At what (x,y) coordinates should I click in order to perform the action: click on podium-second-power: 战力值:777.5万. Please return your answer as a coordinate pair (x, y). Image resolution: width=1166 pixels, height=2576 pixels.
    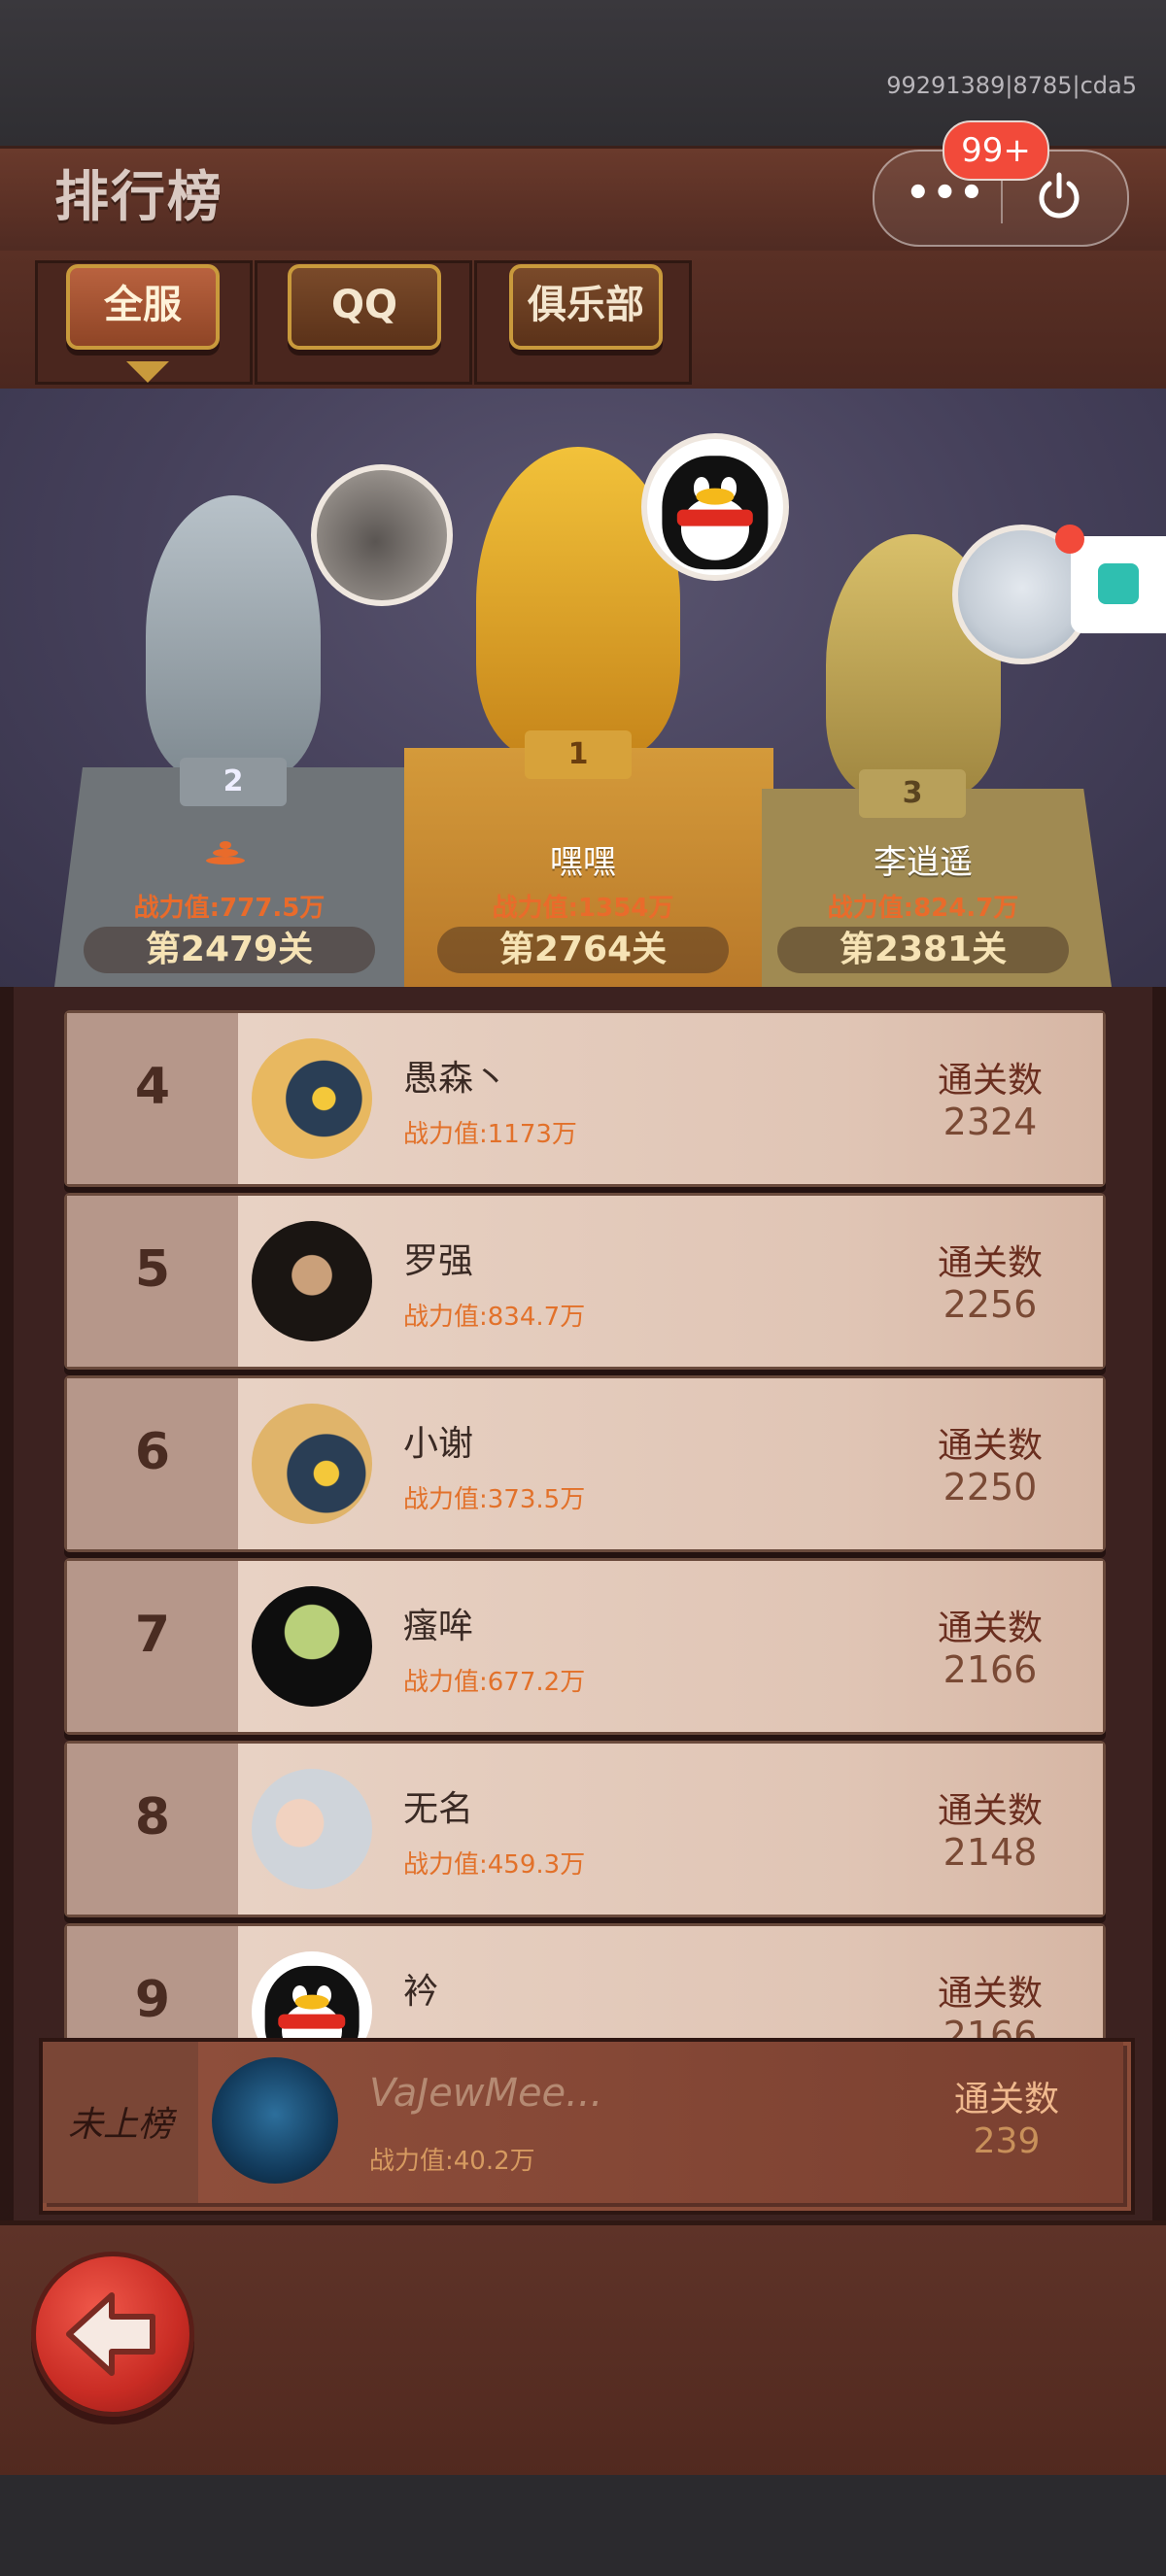
    Looking at the image, I should click on (229, 908).